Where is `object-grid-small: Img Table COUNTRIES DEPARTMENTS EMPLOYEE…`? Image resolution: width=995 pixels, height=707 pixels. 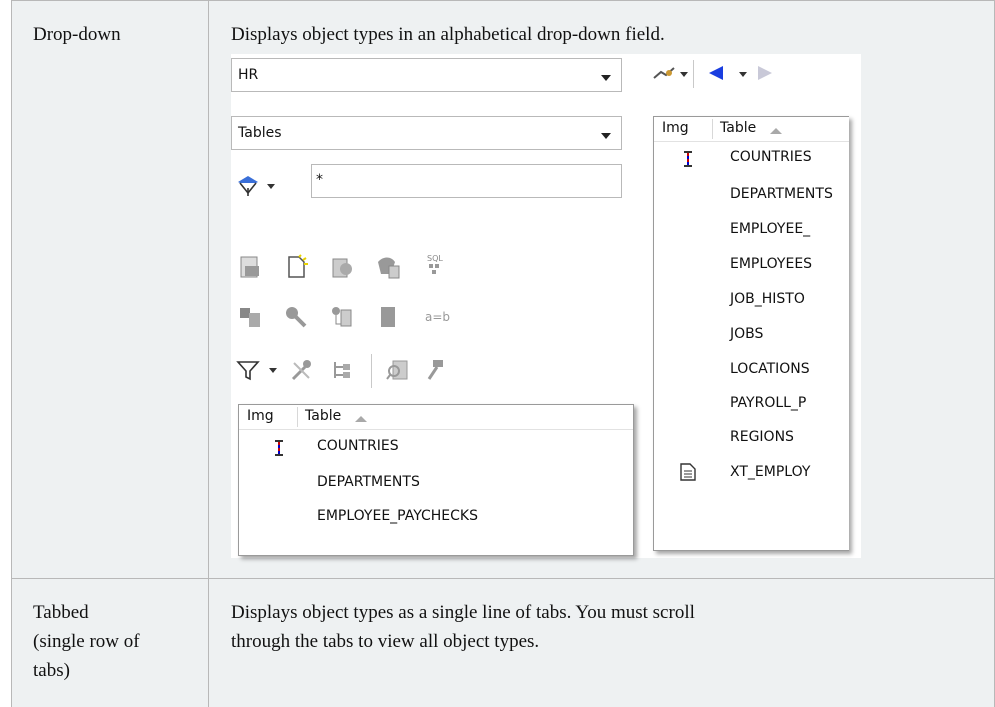
object-grid-small: Img Table COUNTRIES DEPARTMENTS EMPLOYEE… is located at coordinates (436, 480).